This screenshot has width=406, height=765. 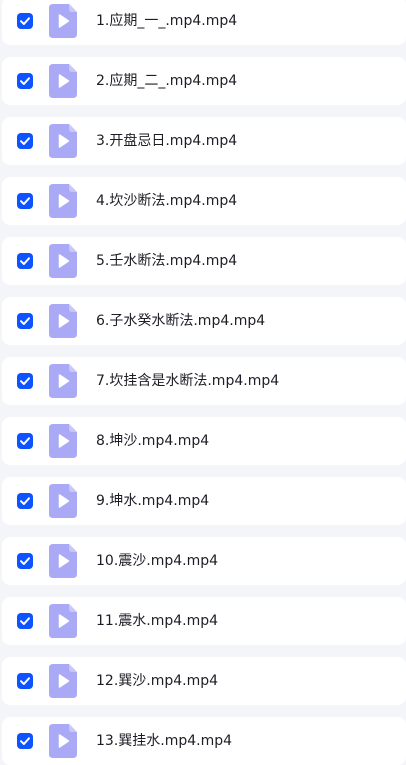 I want to click on file-row: 11.震水.mp4.mp4, so click(x=204, y=621).